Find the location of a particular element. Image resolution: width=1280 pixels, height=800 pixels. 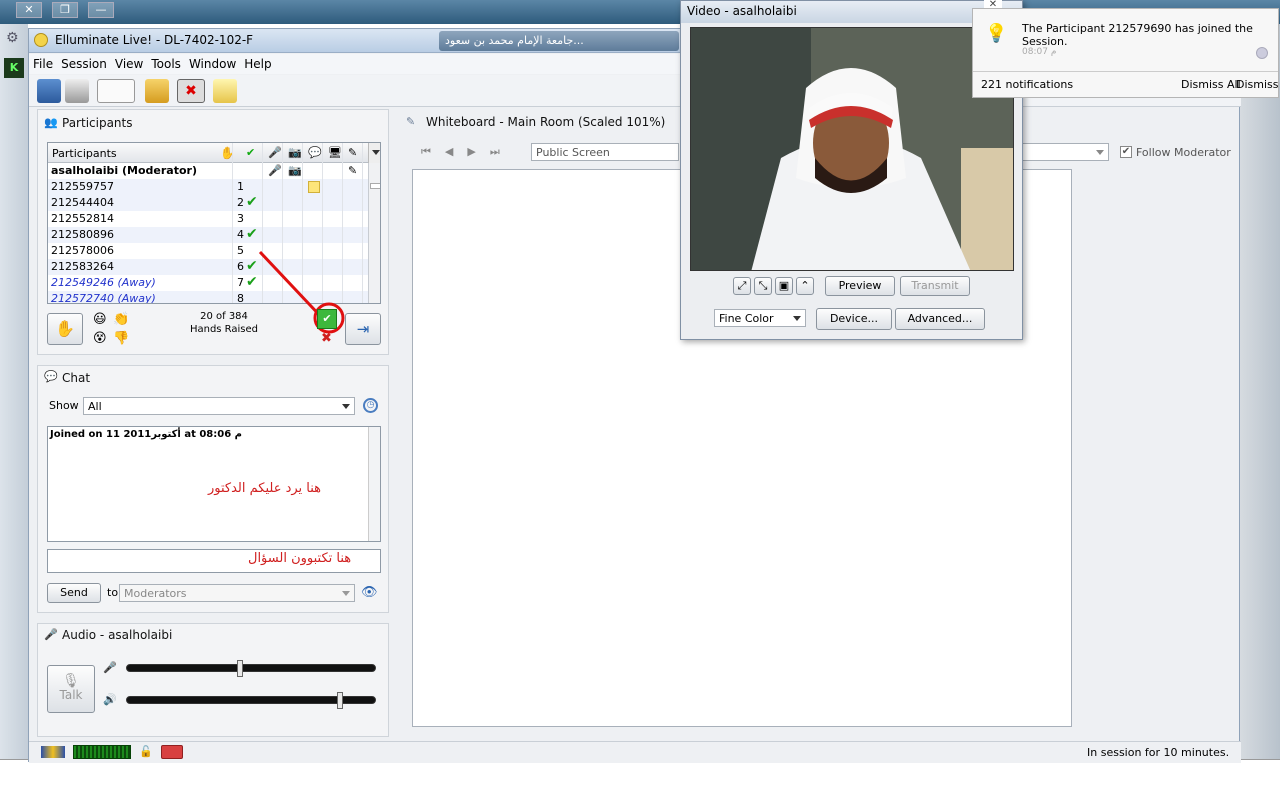

recipient-value: Moderators is located at coordinates (155, 593).